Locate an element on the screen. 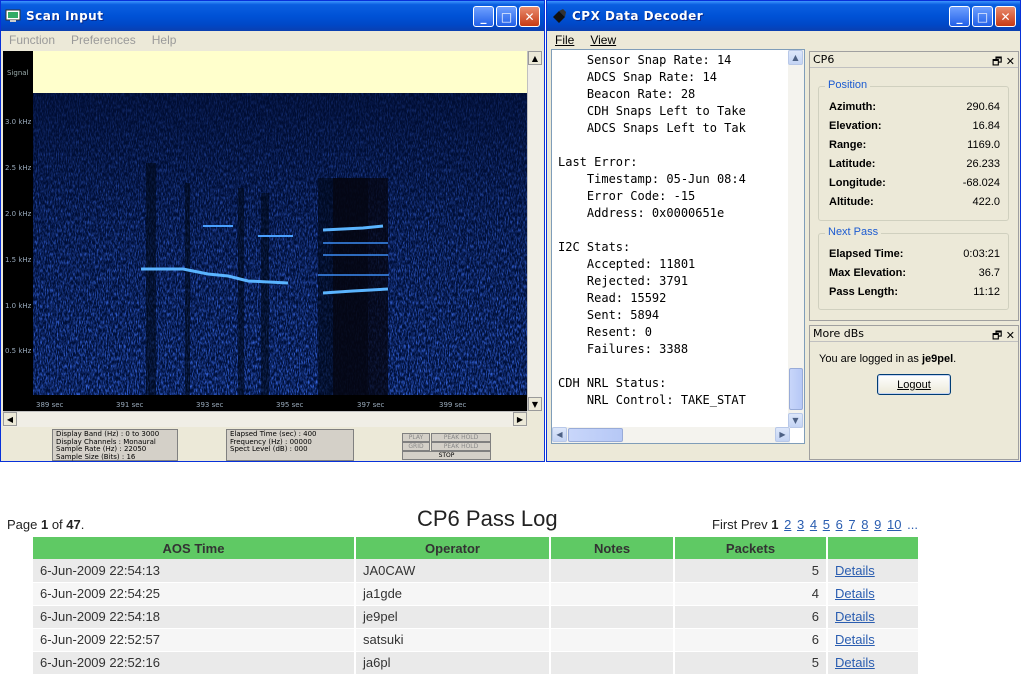  spectrogram-vscroll: ▲ ▼ is located at coordinates (535, 231).